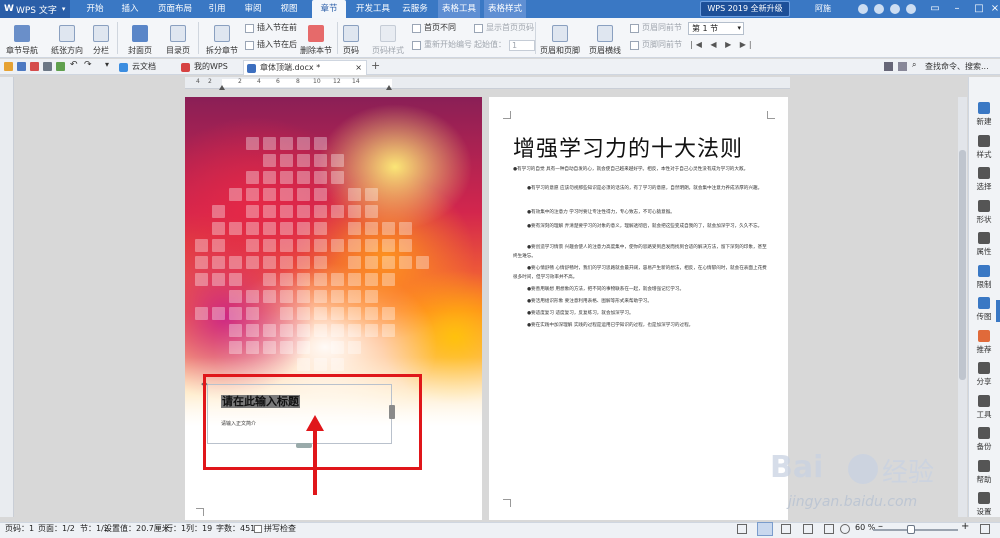  Describe the element at coordinates (965, 526) in the screenshot. I see `zoom-in-icon: +` at that location.